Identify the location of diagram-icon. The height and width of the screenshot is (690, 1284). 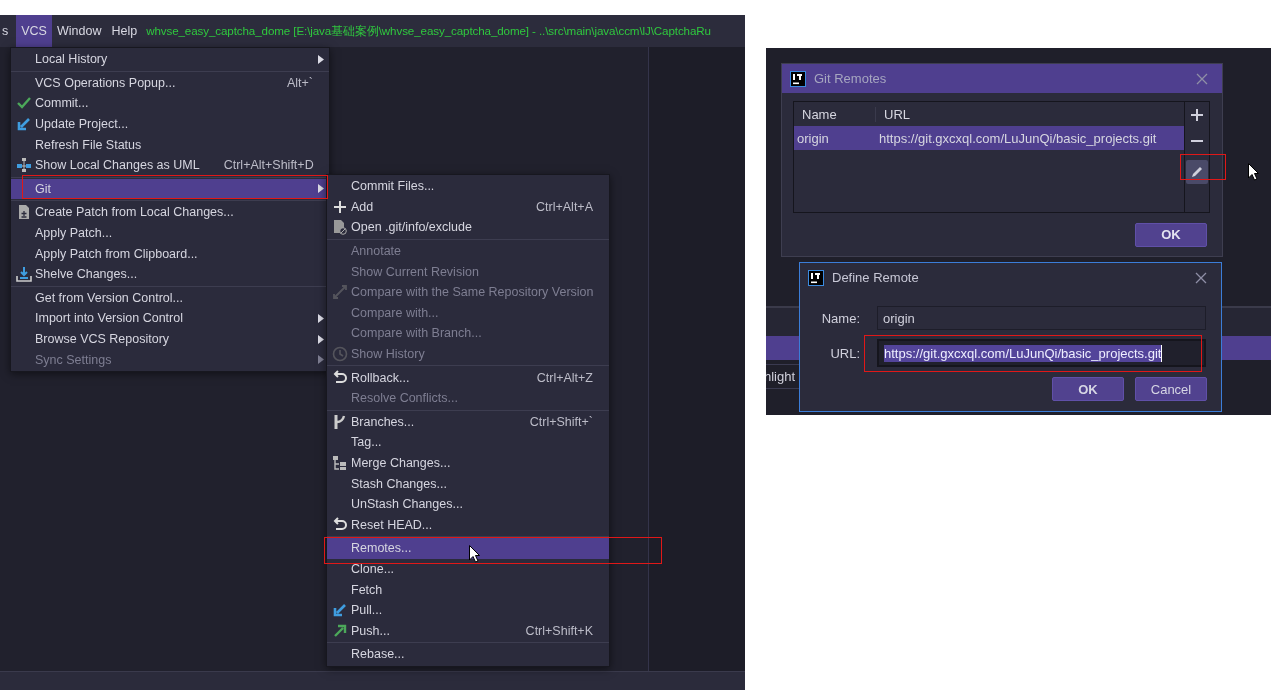
(24, 165).